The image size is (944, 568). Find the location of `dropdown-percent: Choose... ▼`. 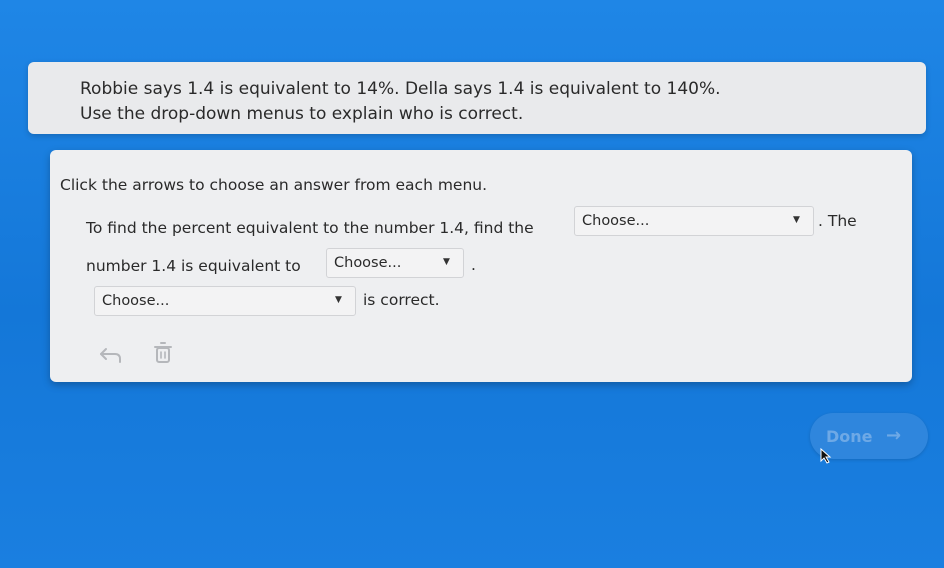

dropdown-percent: Choose... ▼ is located at coordinates (395, 263).